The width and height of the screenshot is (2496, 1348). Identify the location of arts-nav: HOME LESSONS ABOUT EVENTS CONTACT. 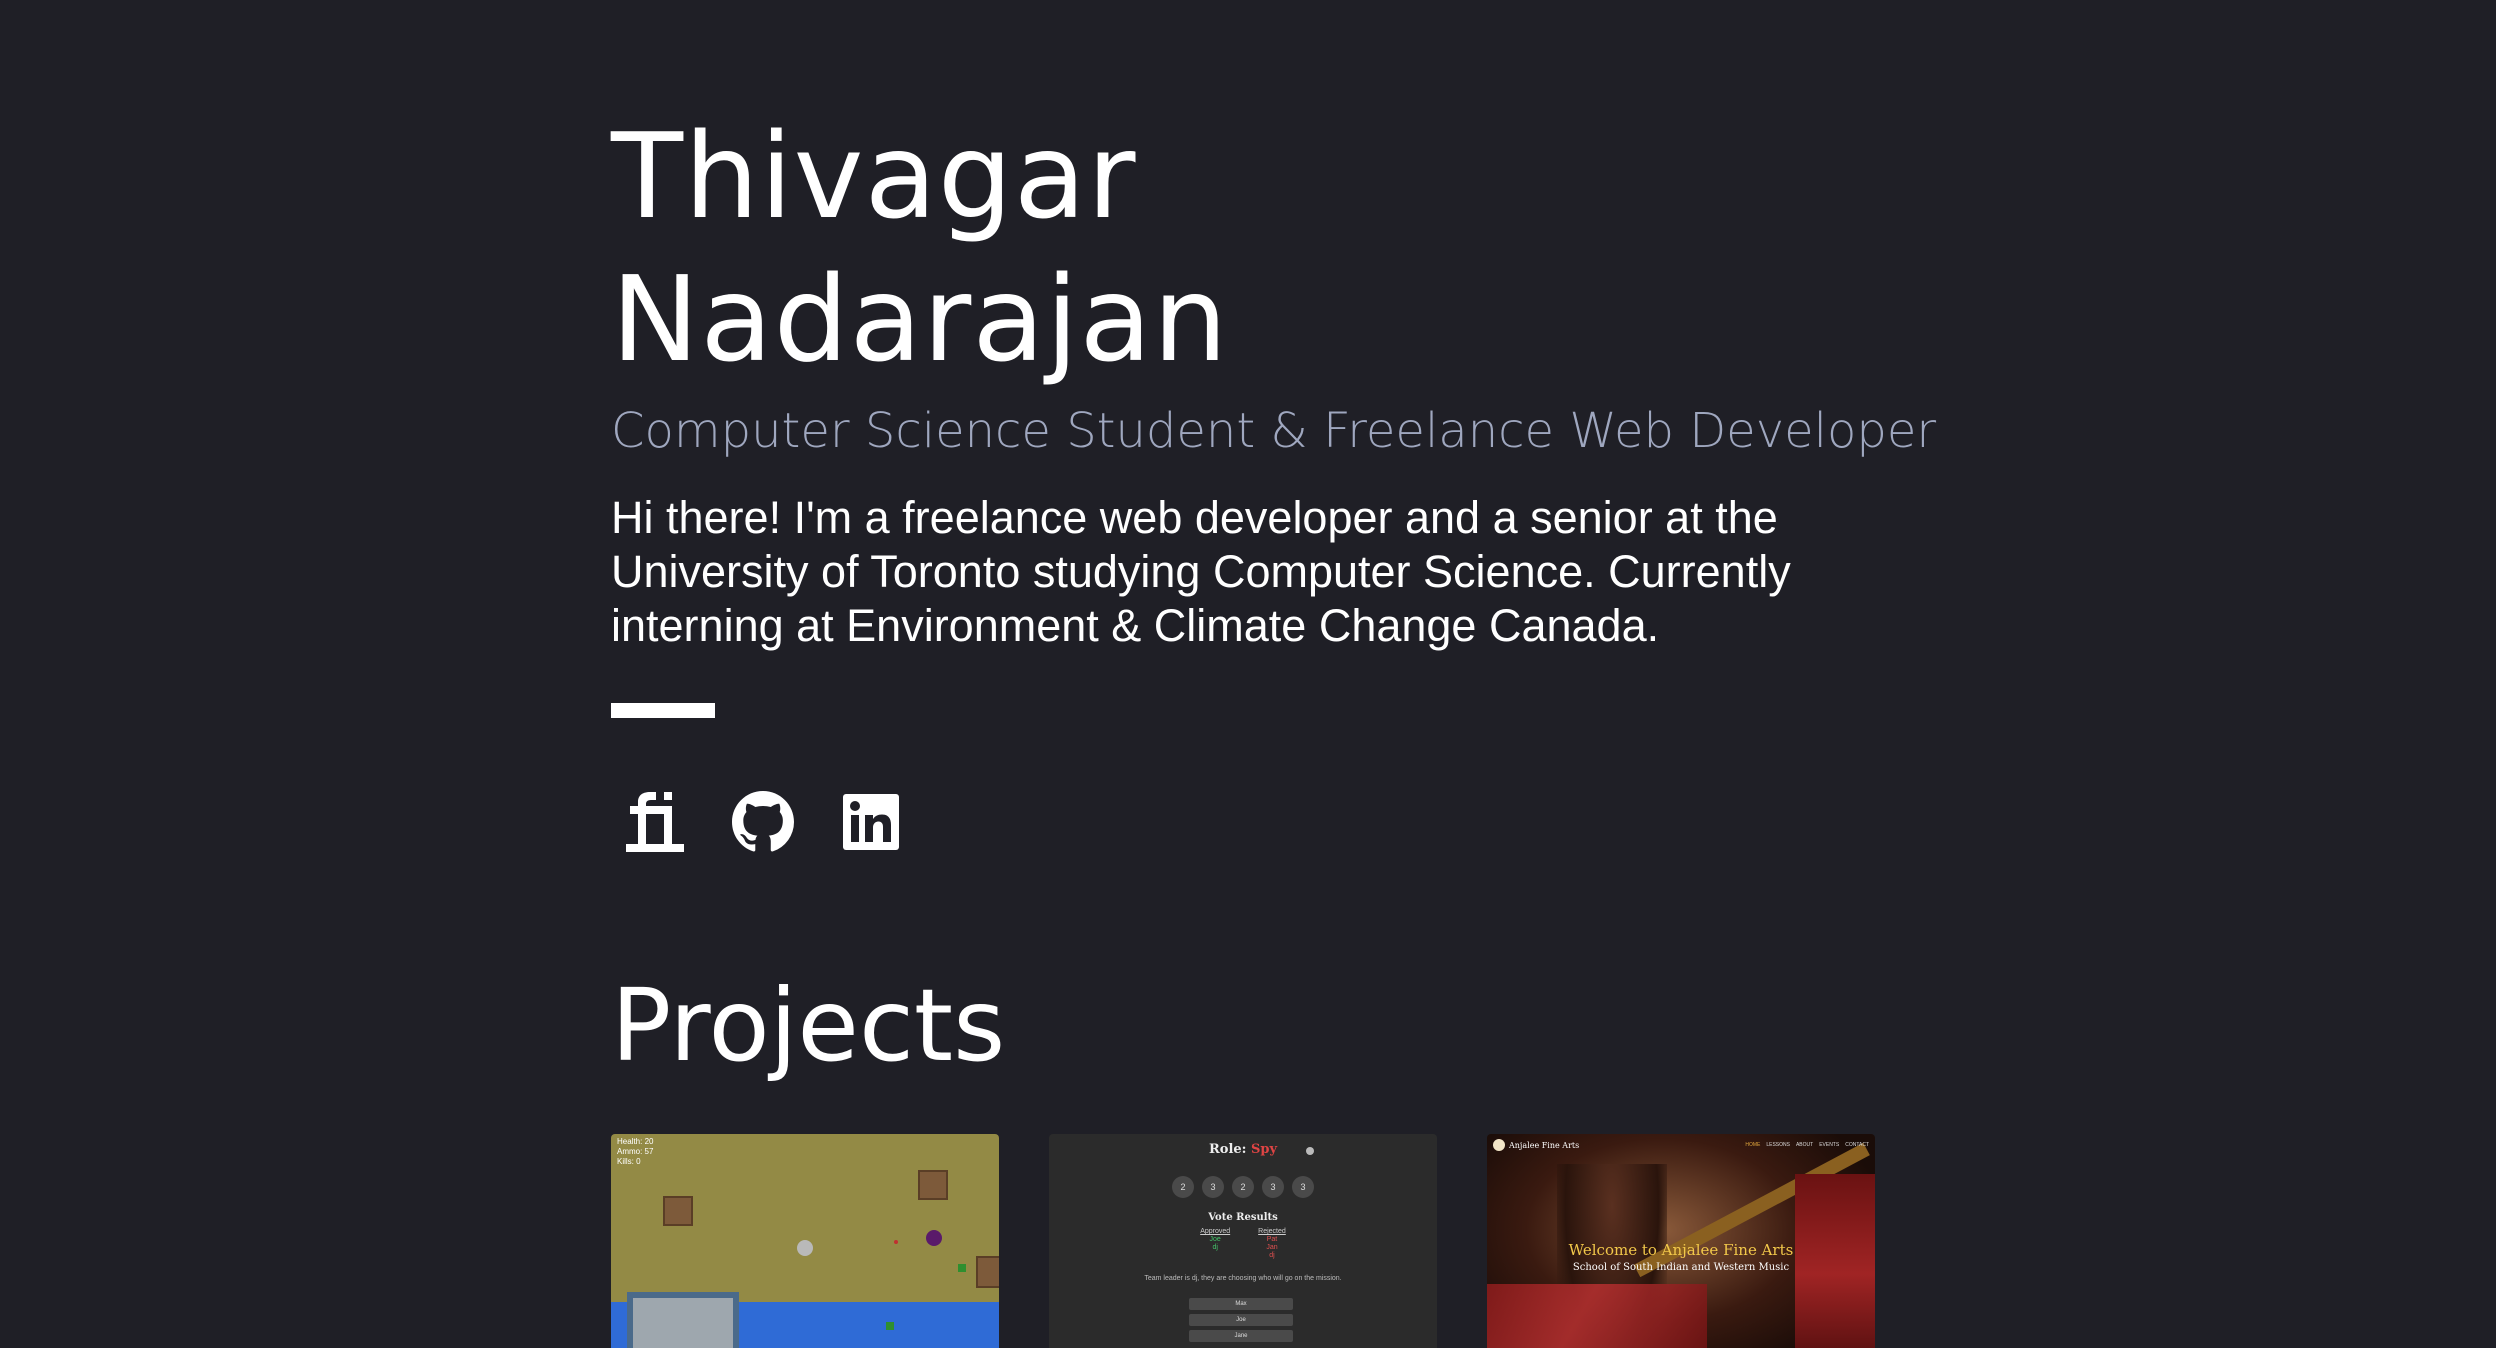
(1807, 1145).